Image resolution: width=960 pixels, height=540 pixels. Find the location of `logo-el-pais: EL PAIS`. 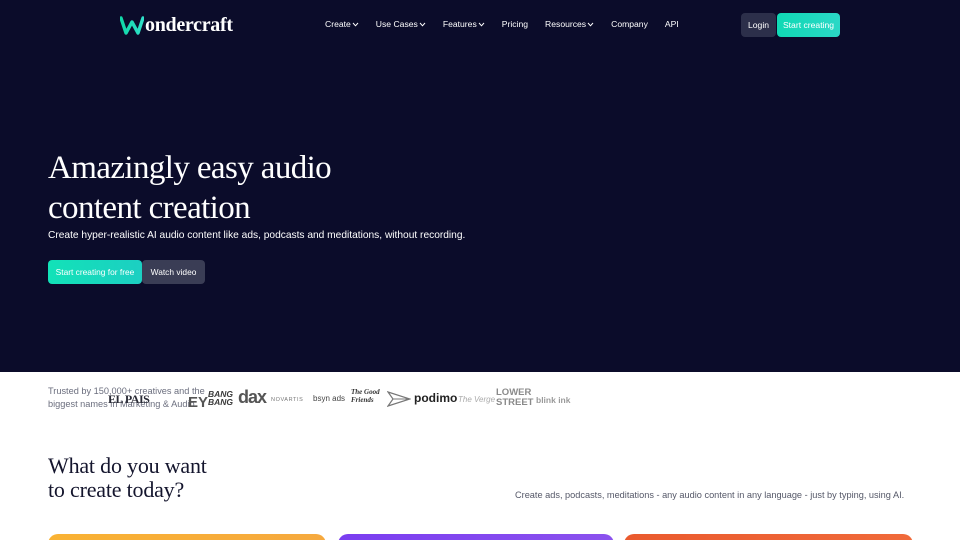

logo-el-pais: EL PAIS is located at coordinates (129, 399).